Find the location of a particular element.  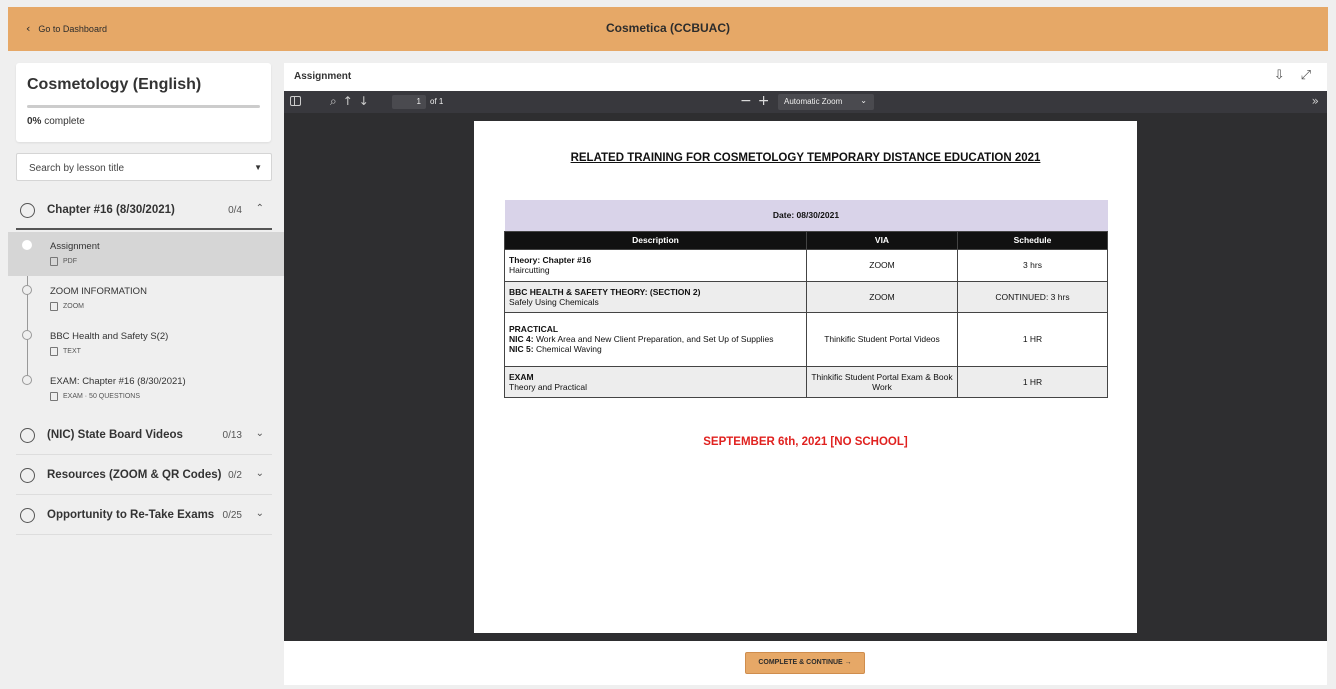

chapter-re-take-exams: Opportunity to Re-Take Exams 0/25 ⌄ is located at coordinates (144, 515).